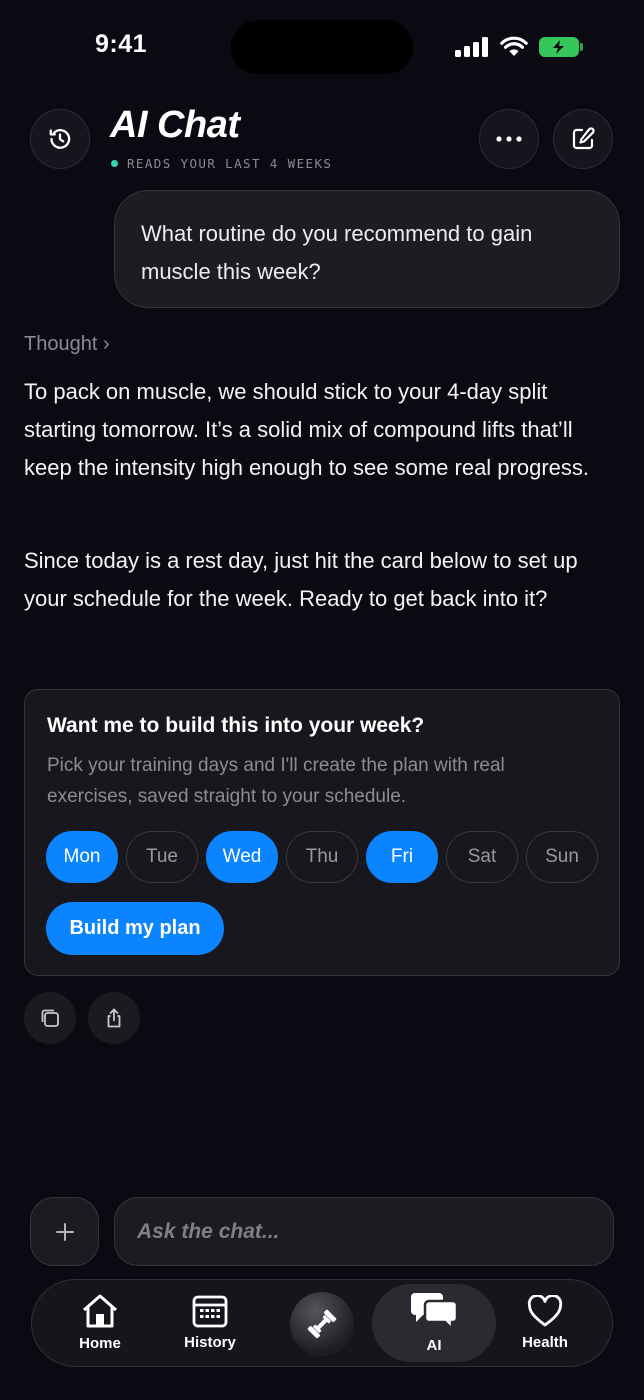 Image resolution: width=644 pixels, height=1400 pixels. Describe the element at coordinates (242, 857) in the screenshot. I see `day-chip-wed: Wed` at that location.